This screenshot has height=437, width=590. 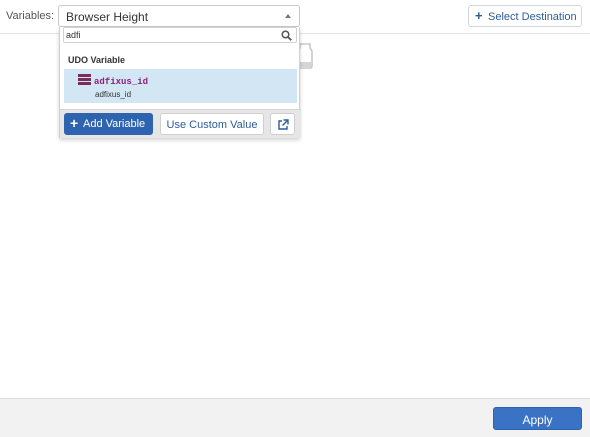 What do you see at coordinates (121, 82) in the screenshot?
I see `option-name: adfixus_id` at bounding box center [121, 82].